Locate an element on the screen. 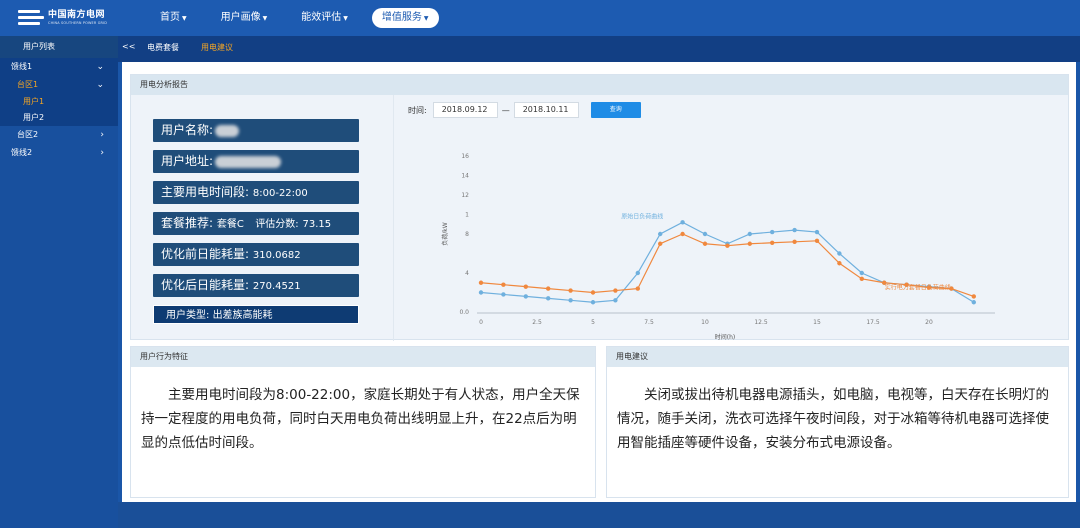 The image size is (1080, 528). energy-before-row: 优化前日能耗量: 310.0682 is located at coordinates (256, 254).